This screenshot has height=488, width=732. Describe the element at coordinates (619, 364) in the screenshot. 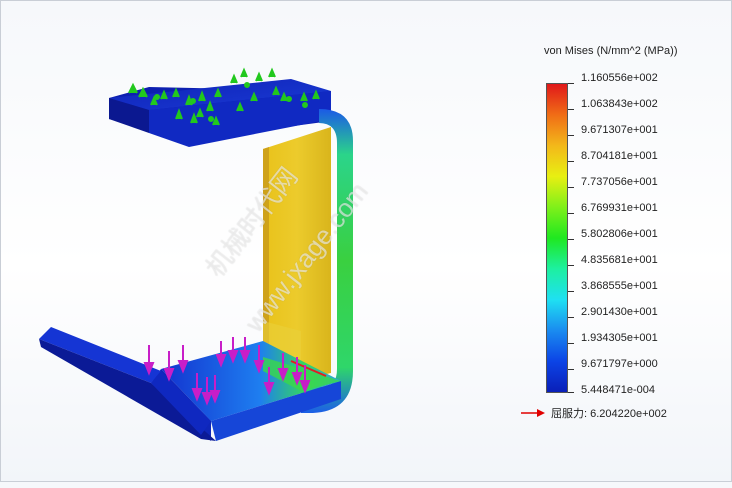

I see `tick-label: 9.671797e+000` at that location.